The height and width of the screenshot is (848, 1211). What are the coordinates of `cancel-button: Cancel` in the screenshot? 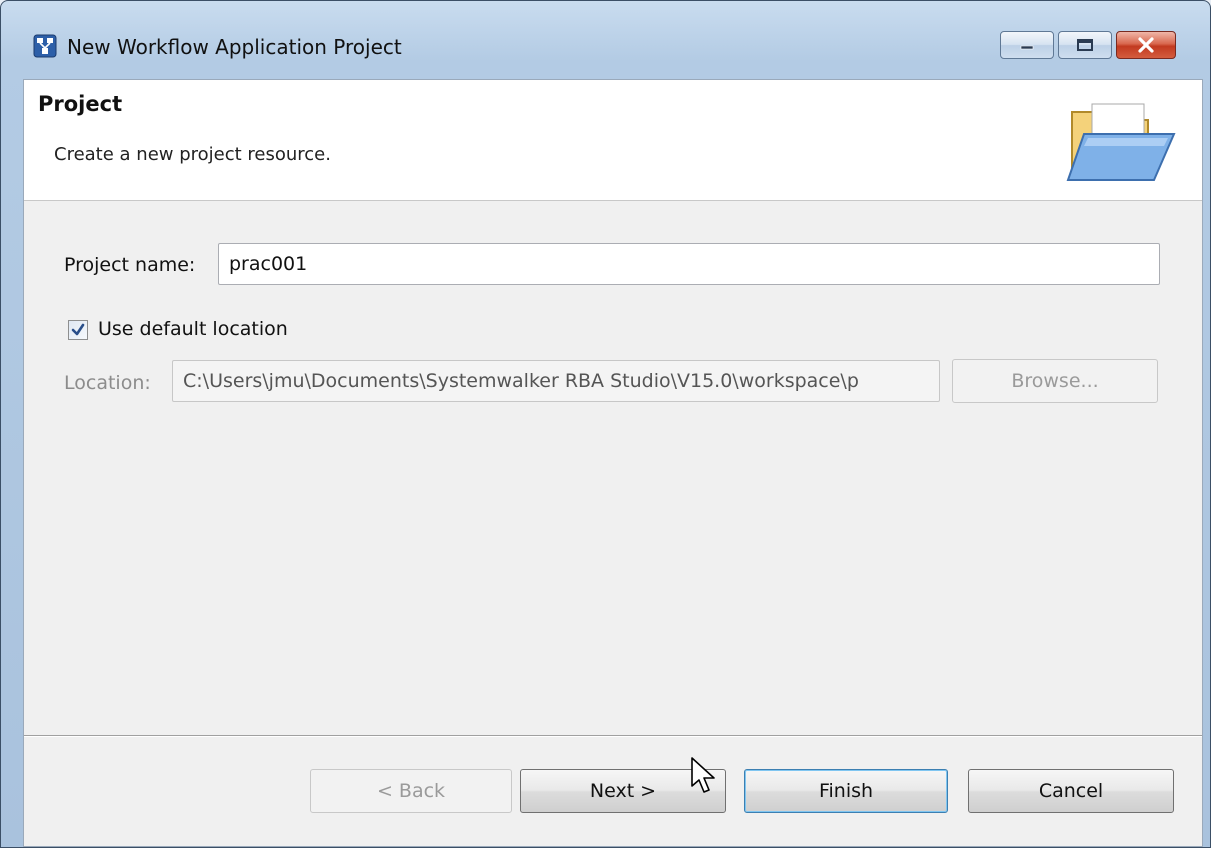 It's located at (1071, 791).